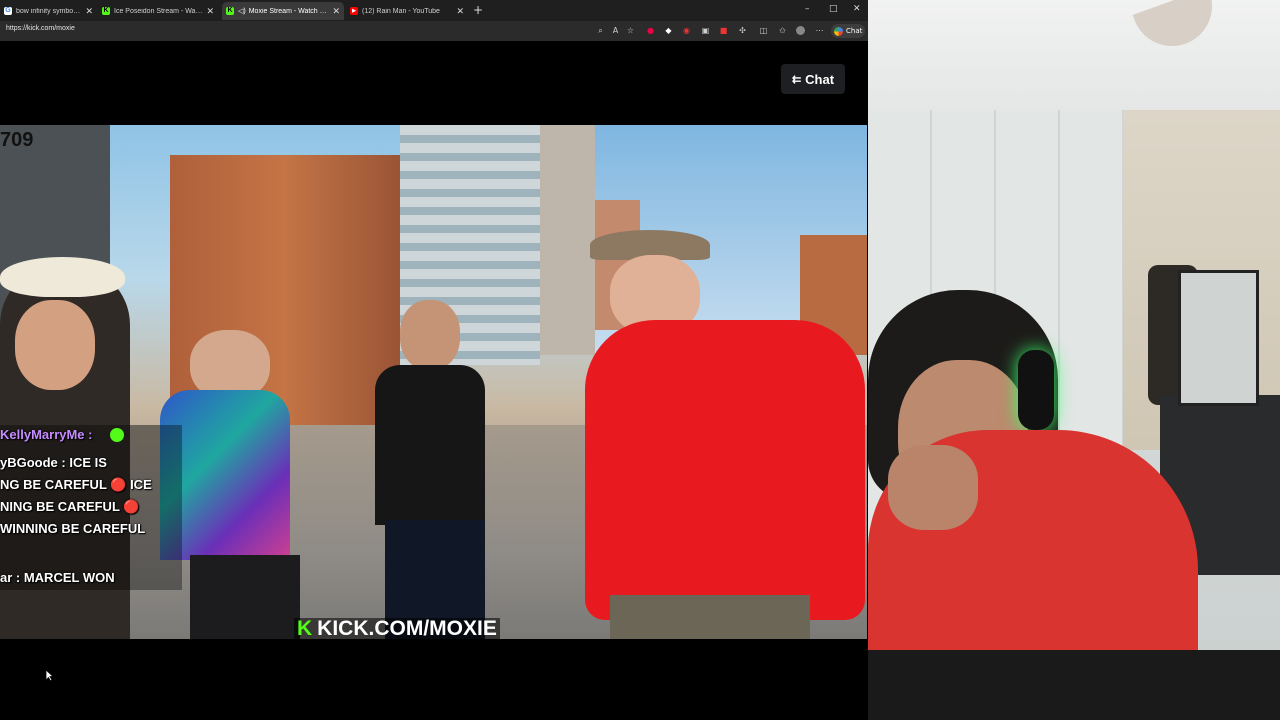 The image size is (1280, 720). What do you see at coordinates (1074, 60) in the screenshot?
I see `ceiling` at bounding box center [1074, 60].